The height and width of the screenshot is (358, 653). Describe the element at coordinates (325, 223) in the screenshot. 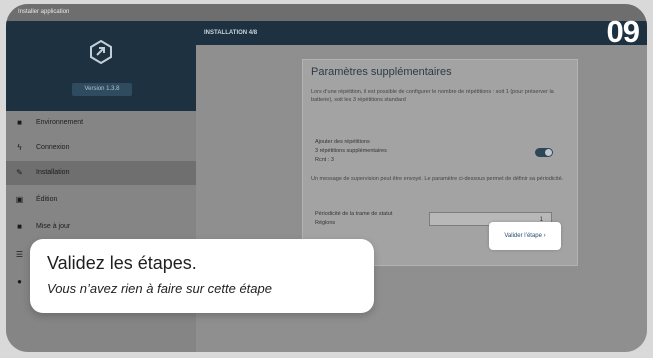

I see `period-sub-label: Réglons` at that location.